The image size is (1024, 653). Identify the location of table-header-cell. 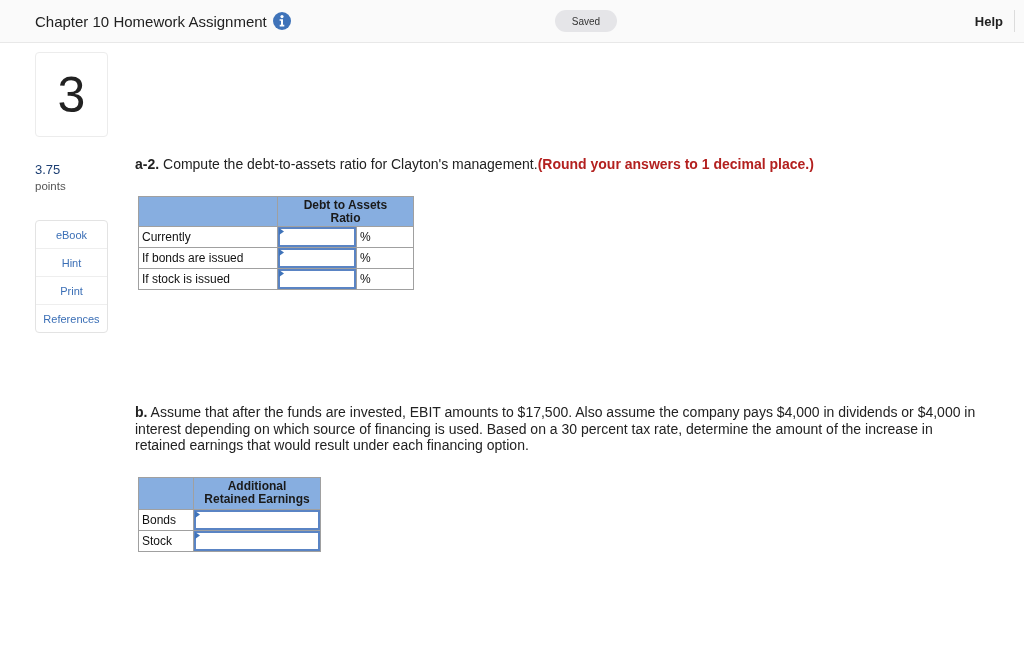
(166, 493).